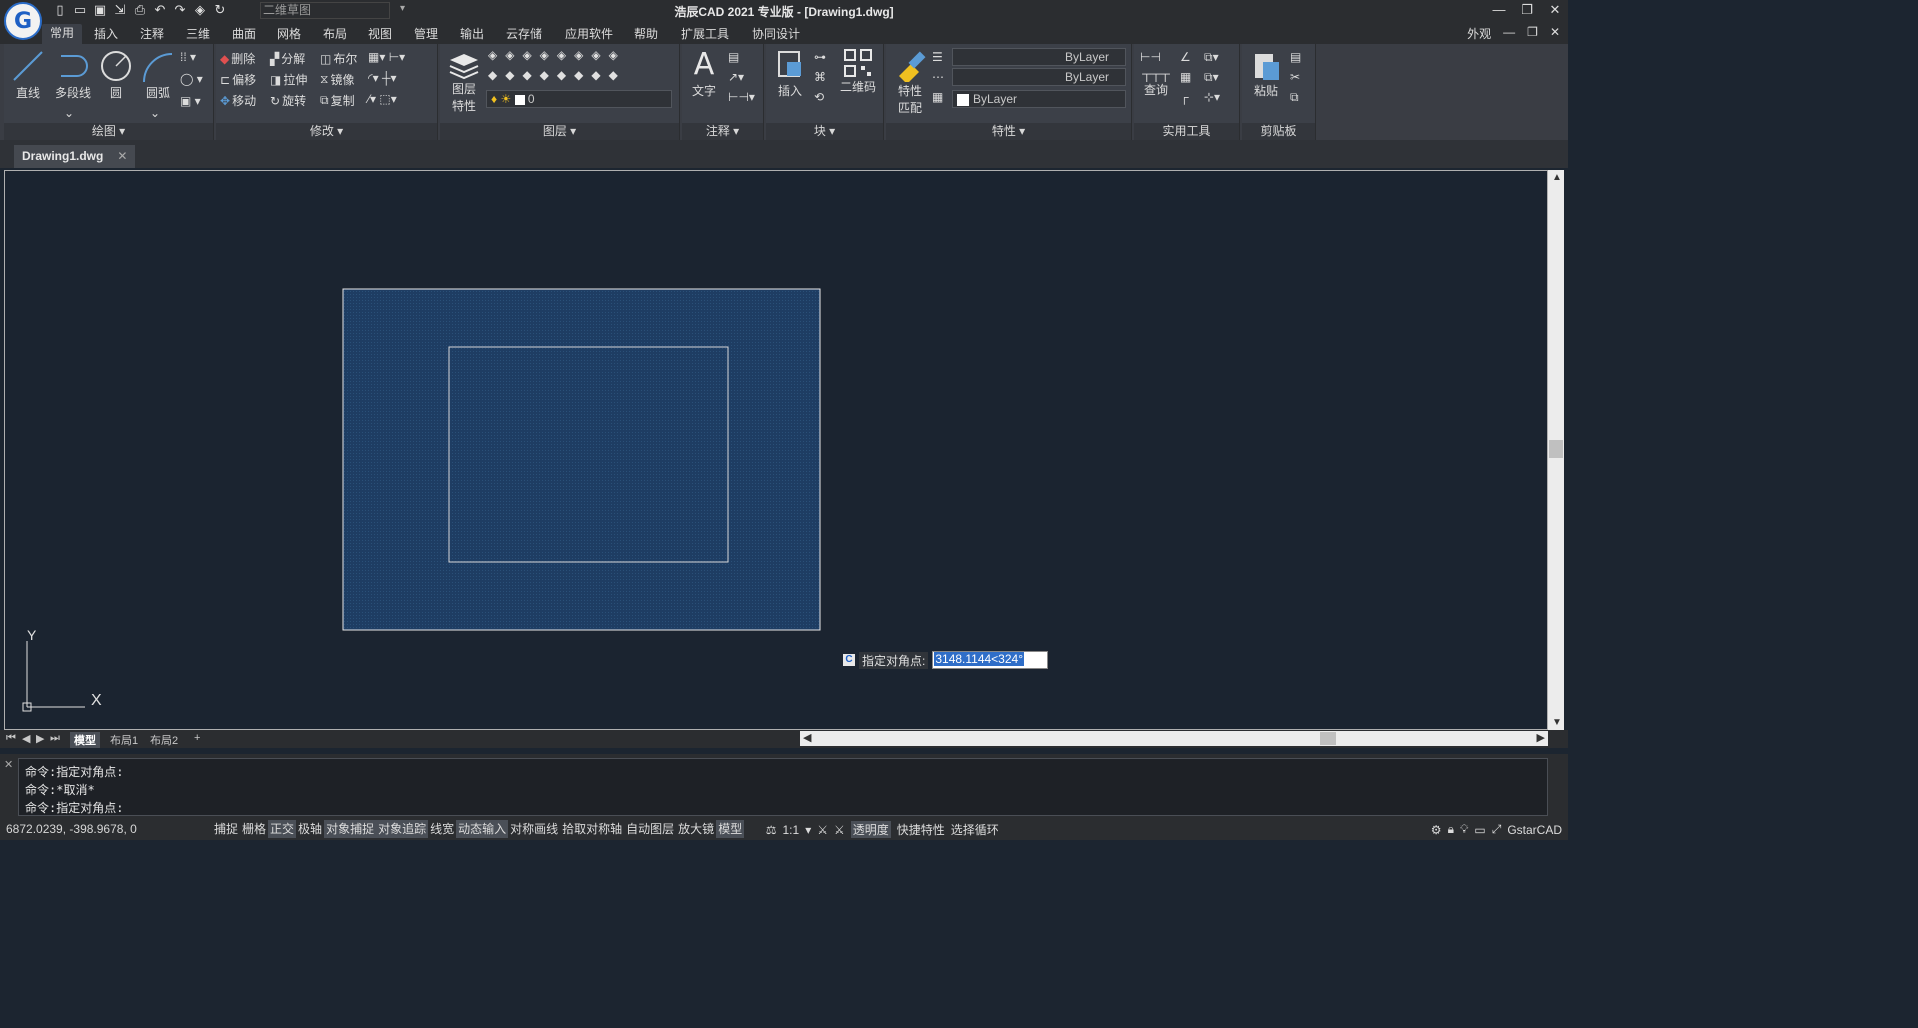 This screenshot has width=1918, height=1028. Describe the element at coordinates (524, 33) in the screenshot. I see `tab-cloud: 云存储` at that location.